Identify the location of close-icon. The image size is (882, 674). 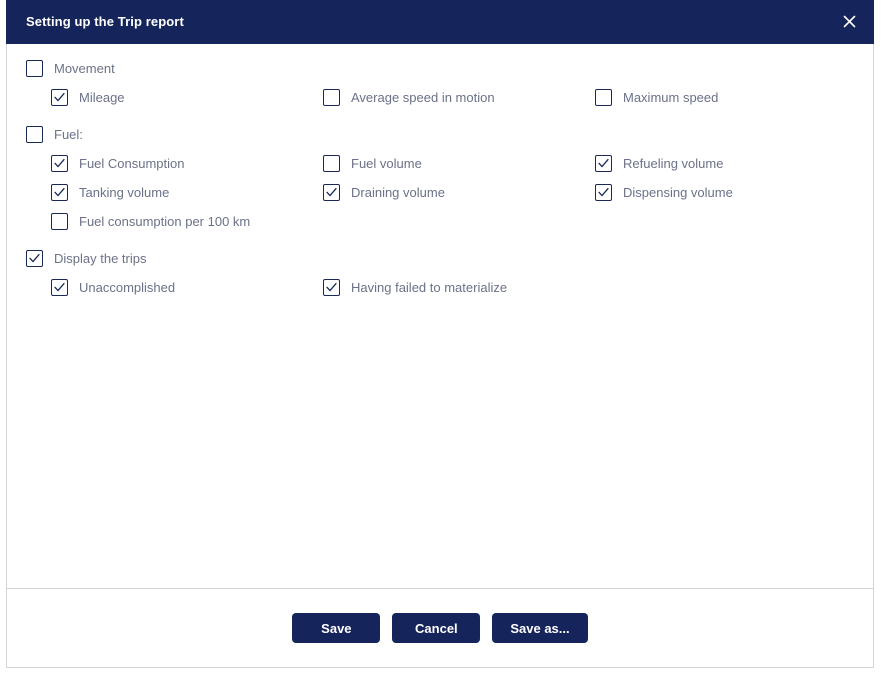
(849, 22).